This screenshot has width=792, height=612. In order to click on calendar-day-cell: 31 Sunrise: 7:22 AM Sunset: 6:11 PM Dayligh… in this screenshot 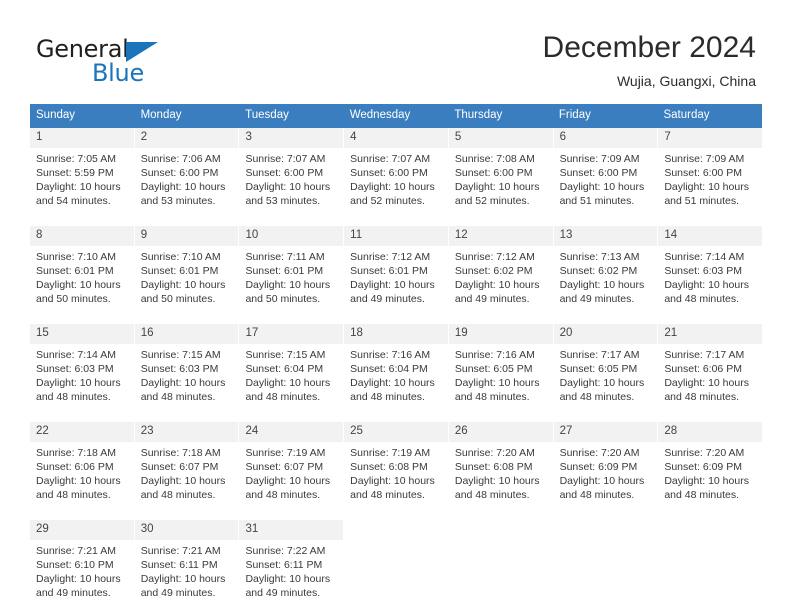, I will do `click(292, 564)`.